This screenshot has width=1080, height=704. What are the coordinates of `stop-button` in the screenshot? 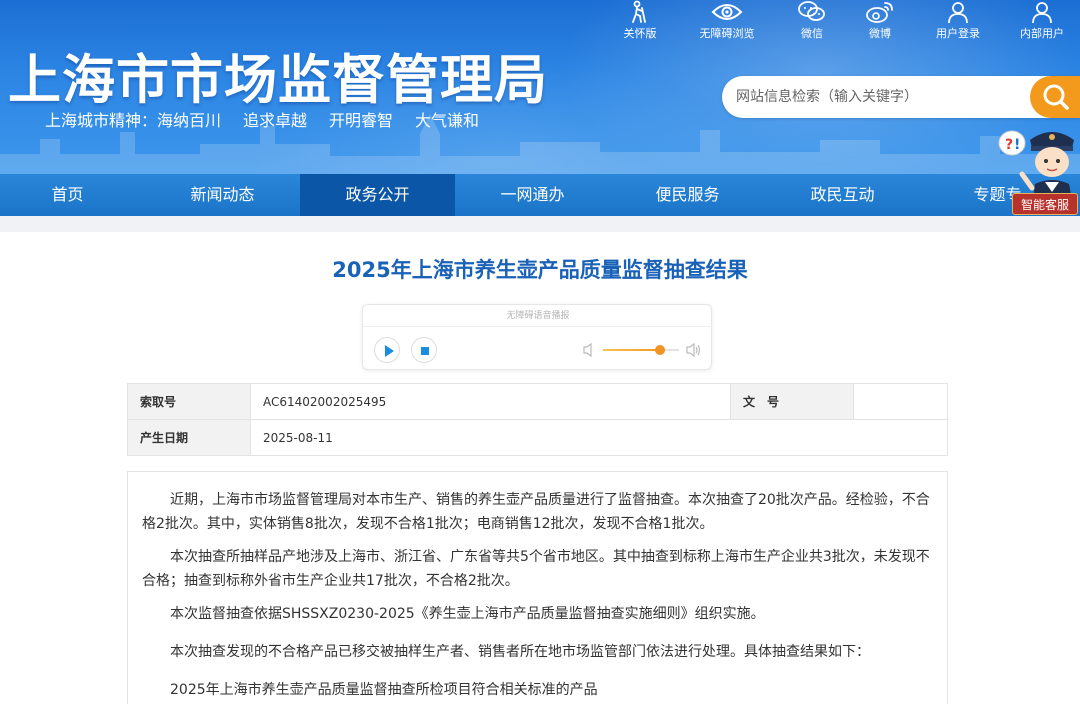 It's located at (424, 350).